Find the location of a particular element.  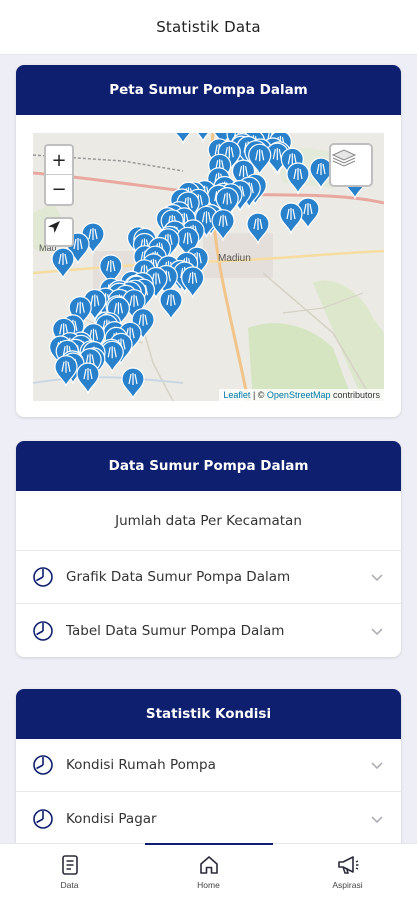

active-tab-indicator is located at coordinates (209, 844).